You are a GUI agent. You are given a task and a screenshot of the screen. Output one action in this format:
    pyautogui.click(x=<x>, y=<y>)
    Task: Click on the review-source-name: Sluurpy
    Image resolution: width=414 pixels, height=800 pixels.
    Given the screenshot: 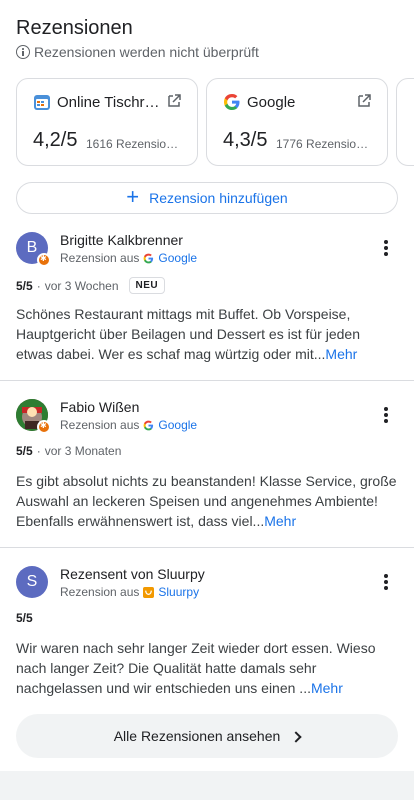 What is the action you would take?
    pyautogui.click(x=178, y=592)
    